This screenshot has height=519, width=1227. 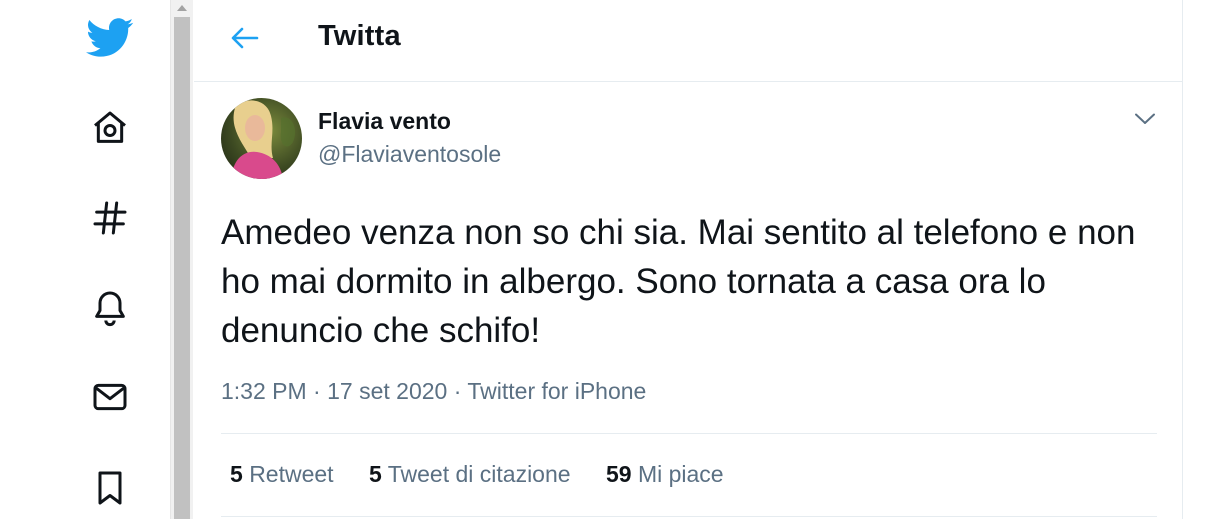 I want to click on scroll-up-arrow, so click(x=182, y=8).